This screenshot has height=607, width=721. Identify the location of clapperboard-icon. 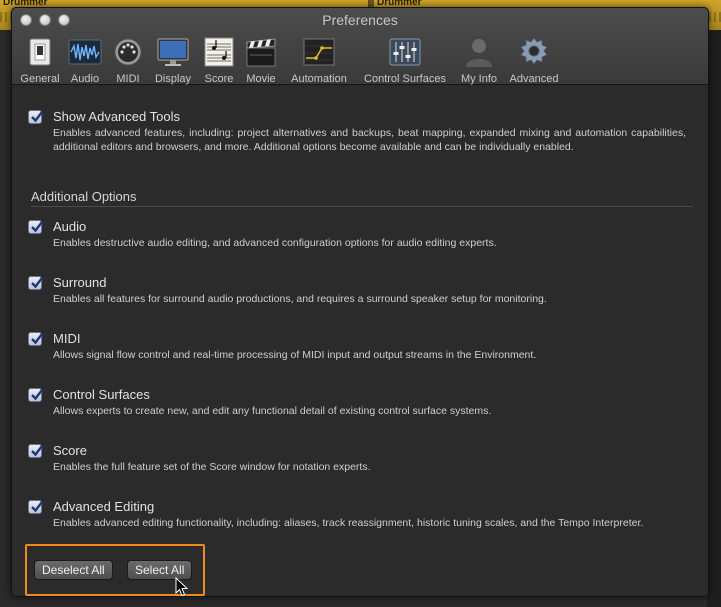
(261, 52).